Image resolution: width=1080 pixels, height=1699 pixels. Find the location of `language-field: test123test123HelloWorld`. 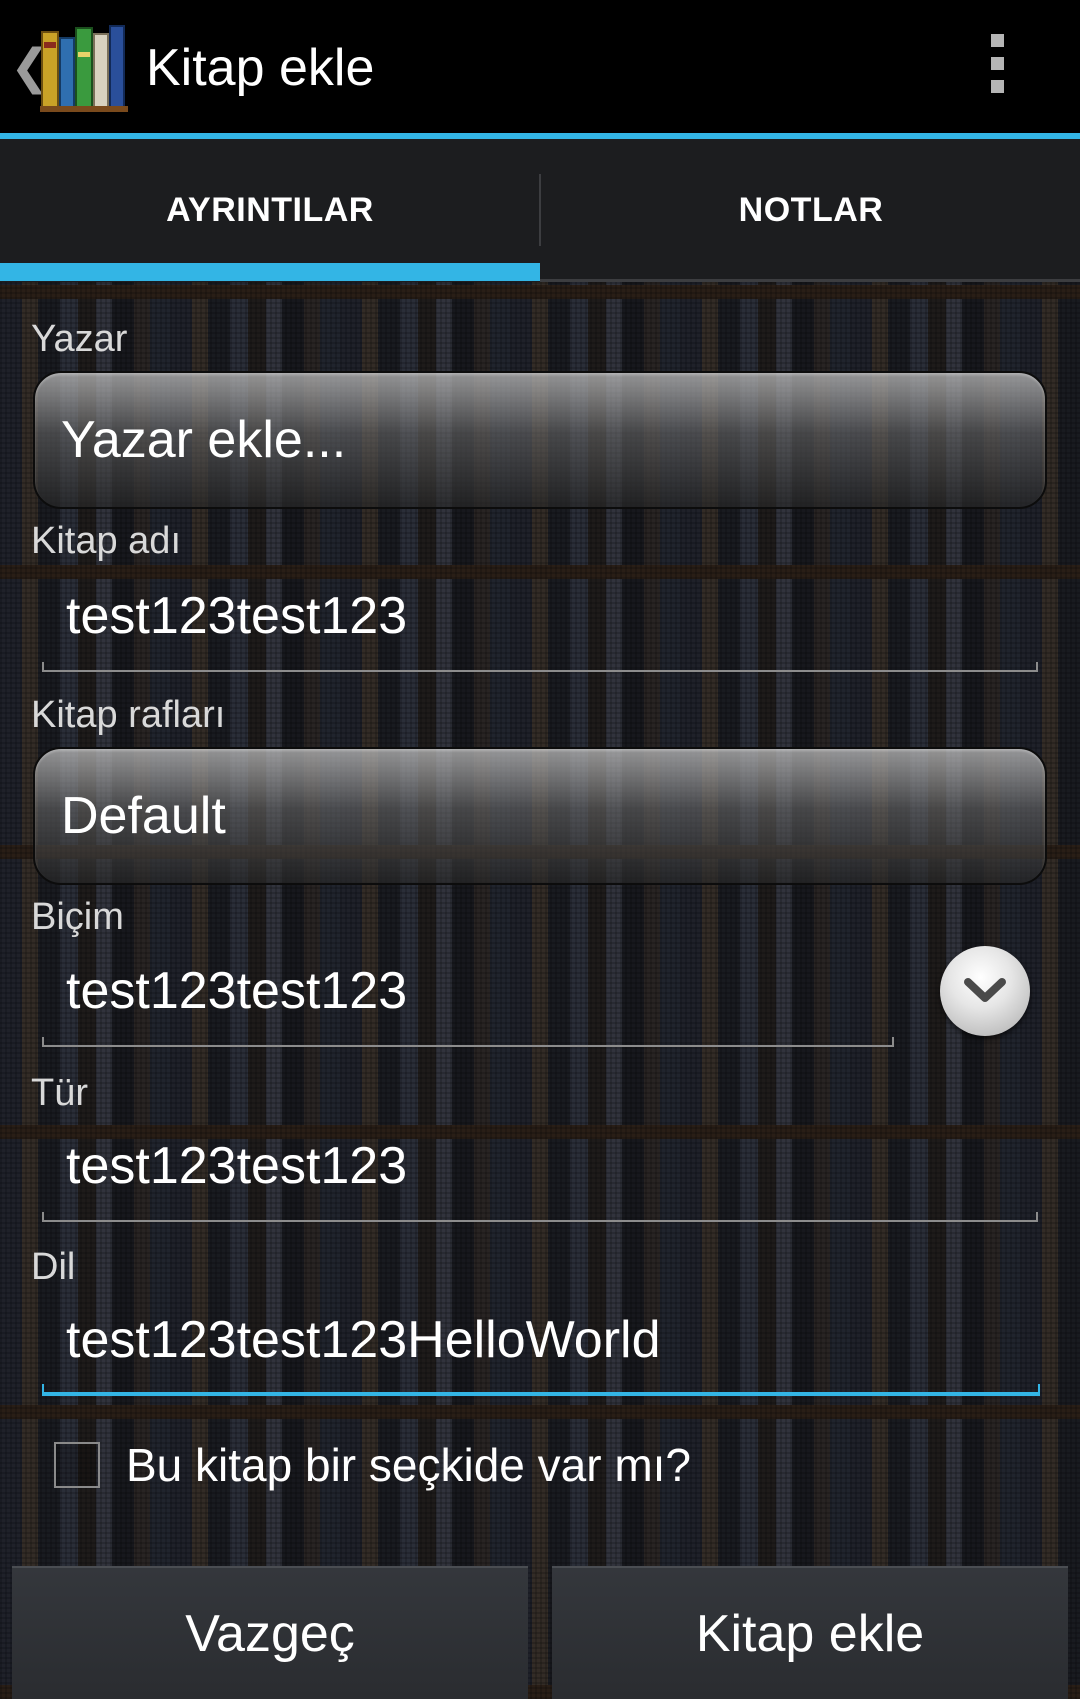

language-field: test123test123HelloWorld is located at coordinates (541, 1348).